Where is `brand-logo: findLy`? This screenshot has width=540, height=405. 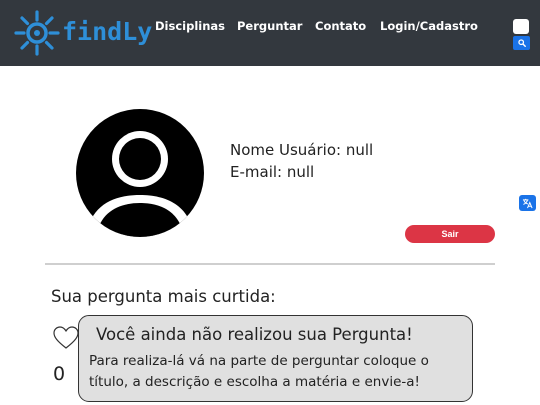 brand-logo: findLy is located at coordinates (83, 33).